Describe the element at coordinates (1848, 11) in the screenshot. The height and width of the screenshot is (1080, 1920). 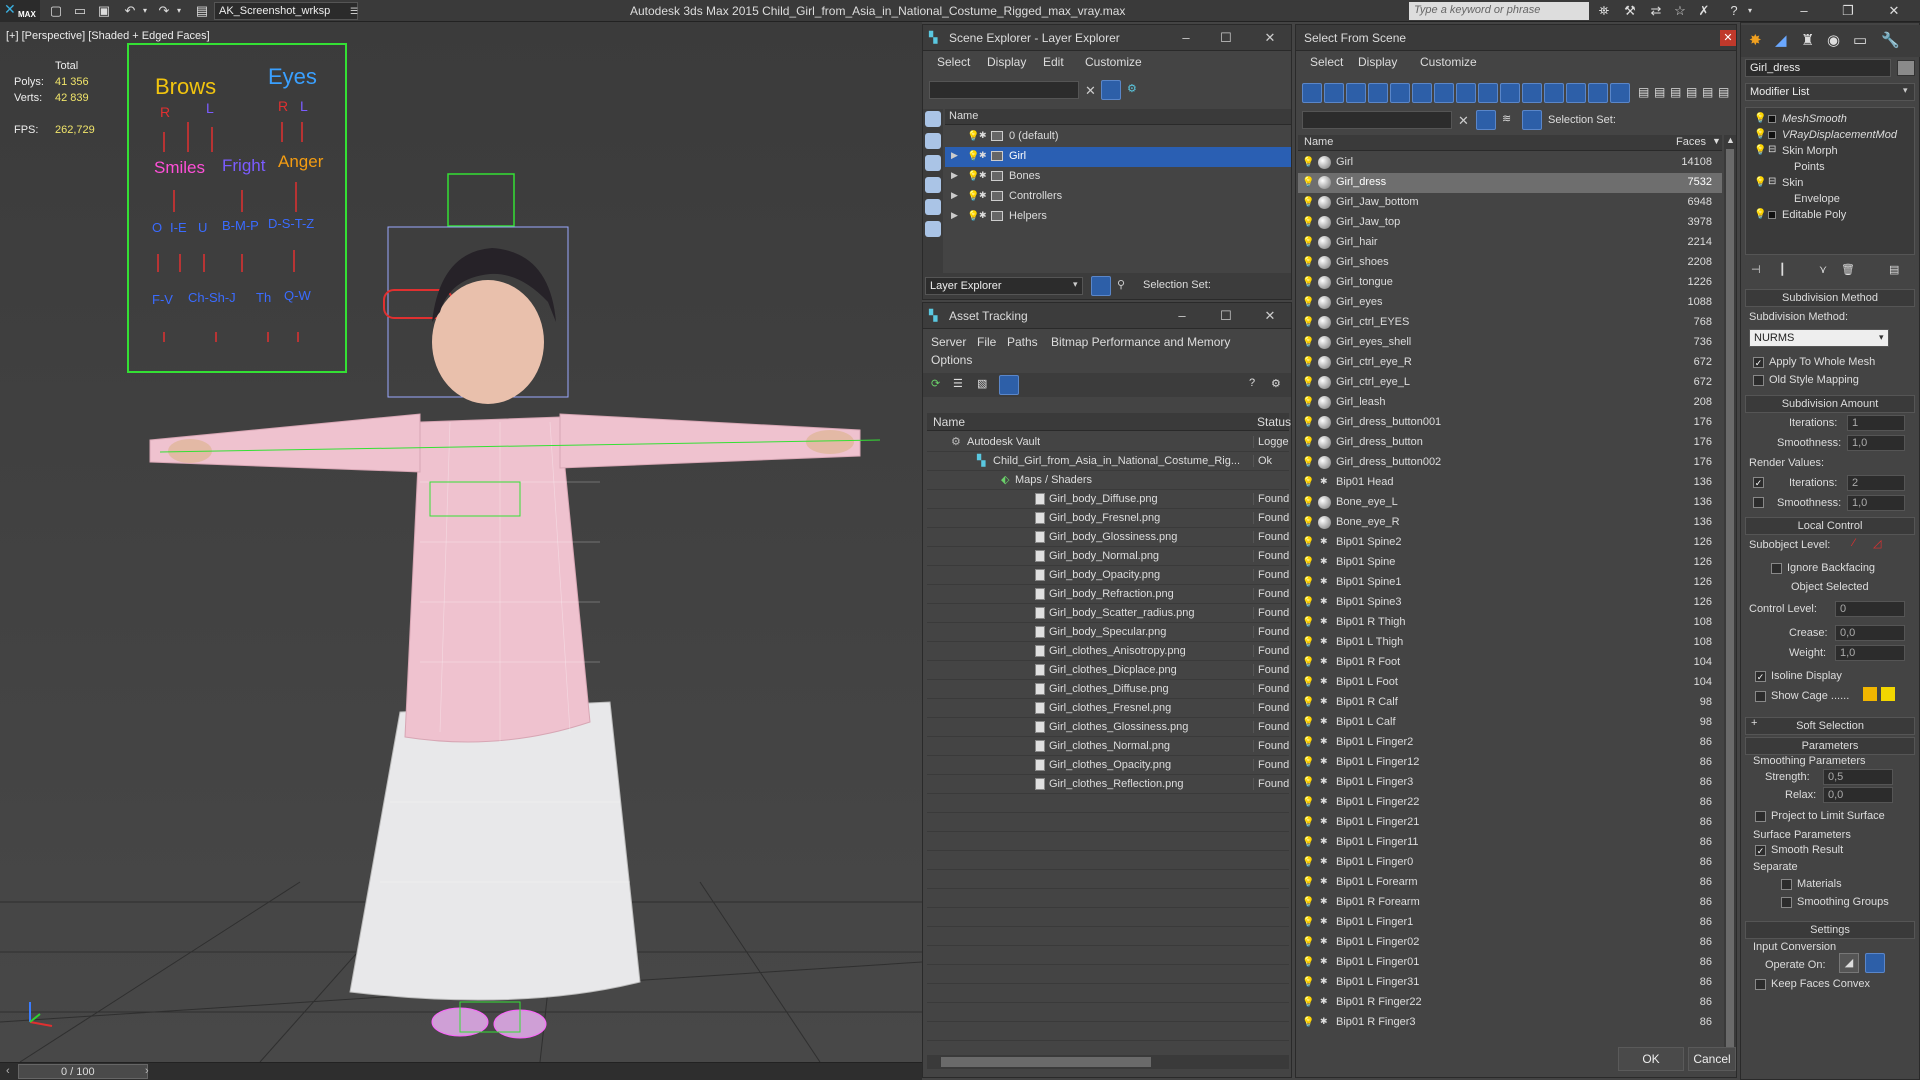
I see `restore-window-icon: ❐` at that location.